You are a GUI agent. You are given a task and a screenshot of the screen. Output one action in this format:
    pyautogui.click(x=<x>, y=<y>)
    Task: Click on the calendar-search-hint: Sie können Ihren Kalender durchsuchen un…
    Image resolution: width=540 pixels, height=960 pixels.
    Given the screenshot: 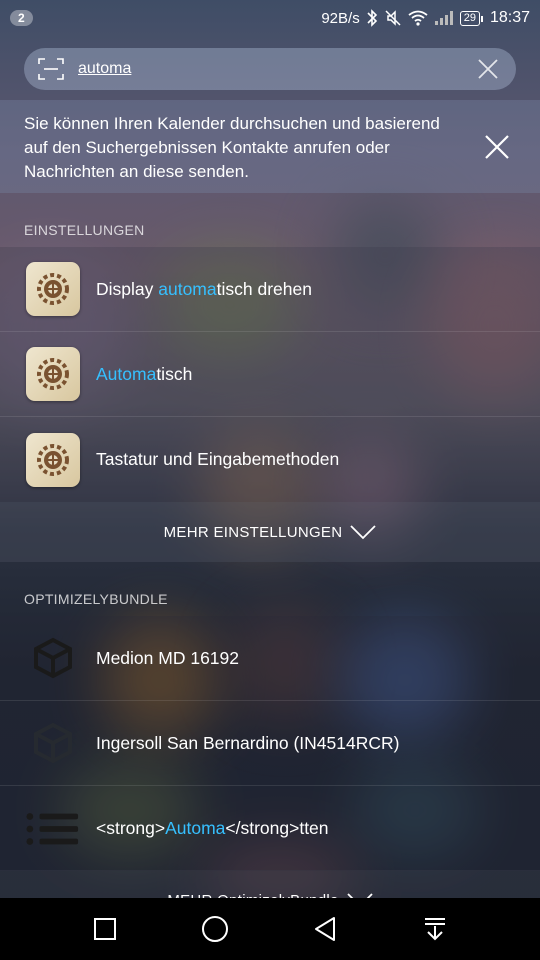 What is the action you would take?
    pyautogui.click(x=270, y=146)
    